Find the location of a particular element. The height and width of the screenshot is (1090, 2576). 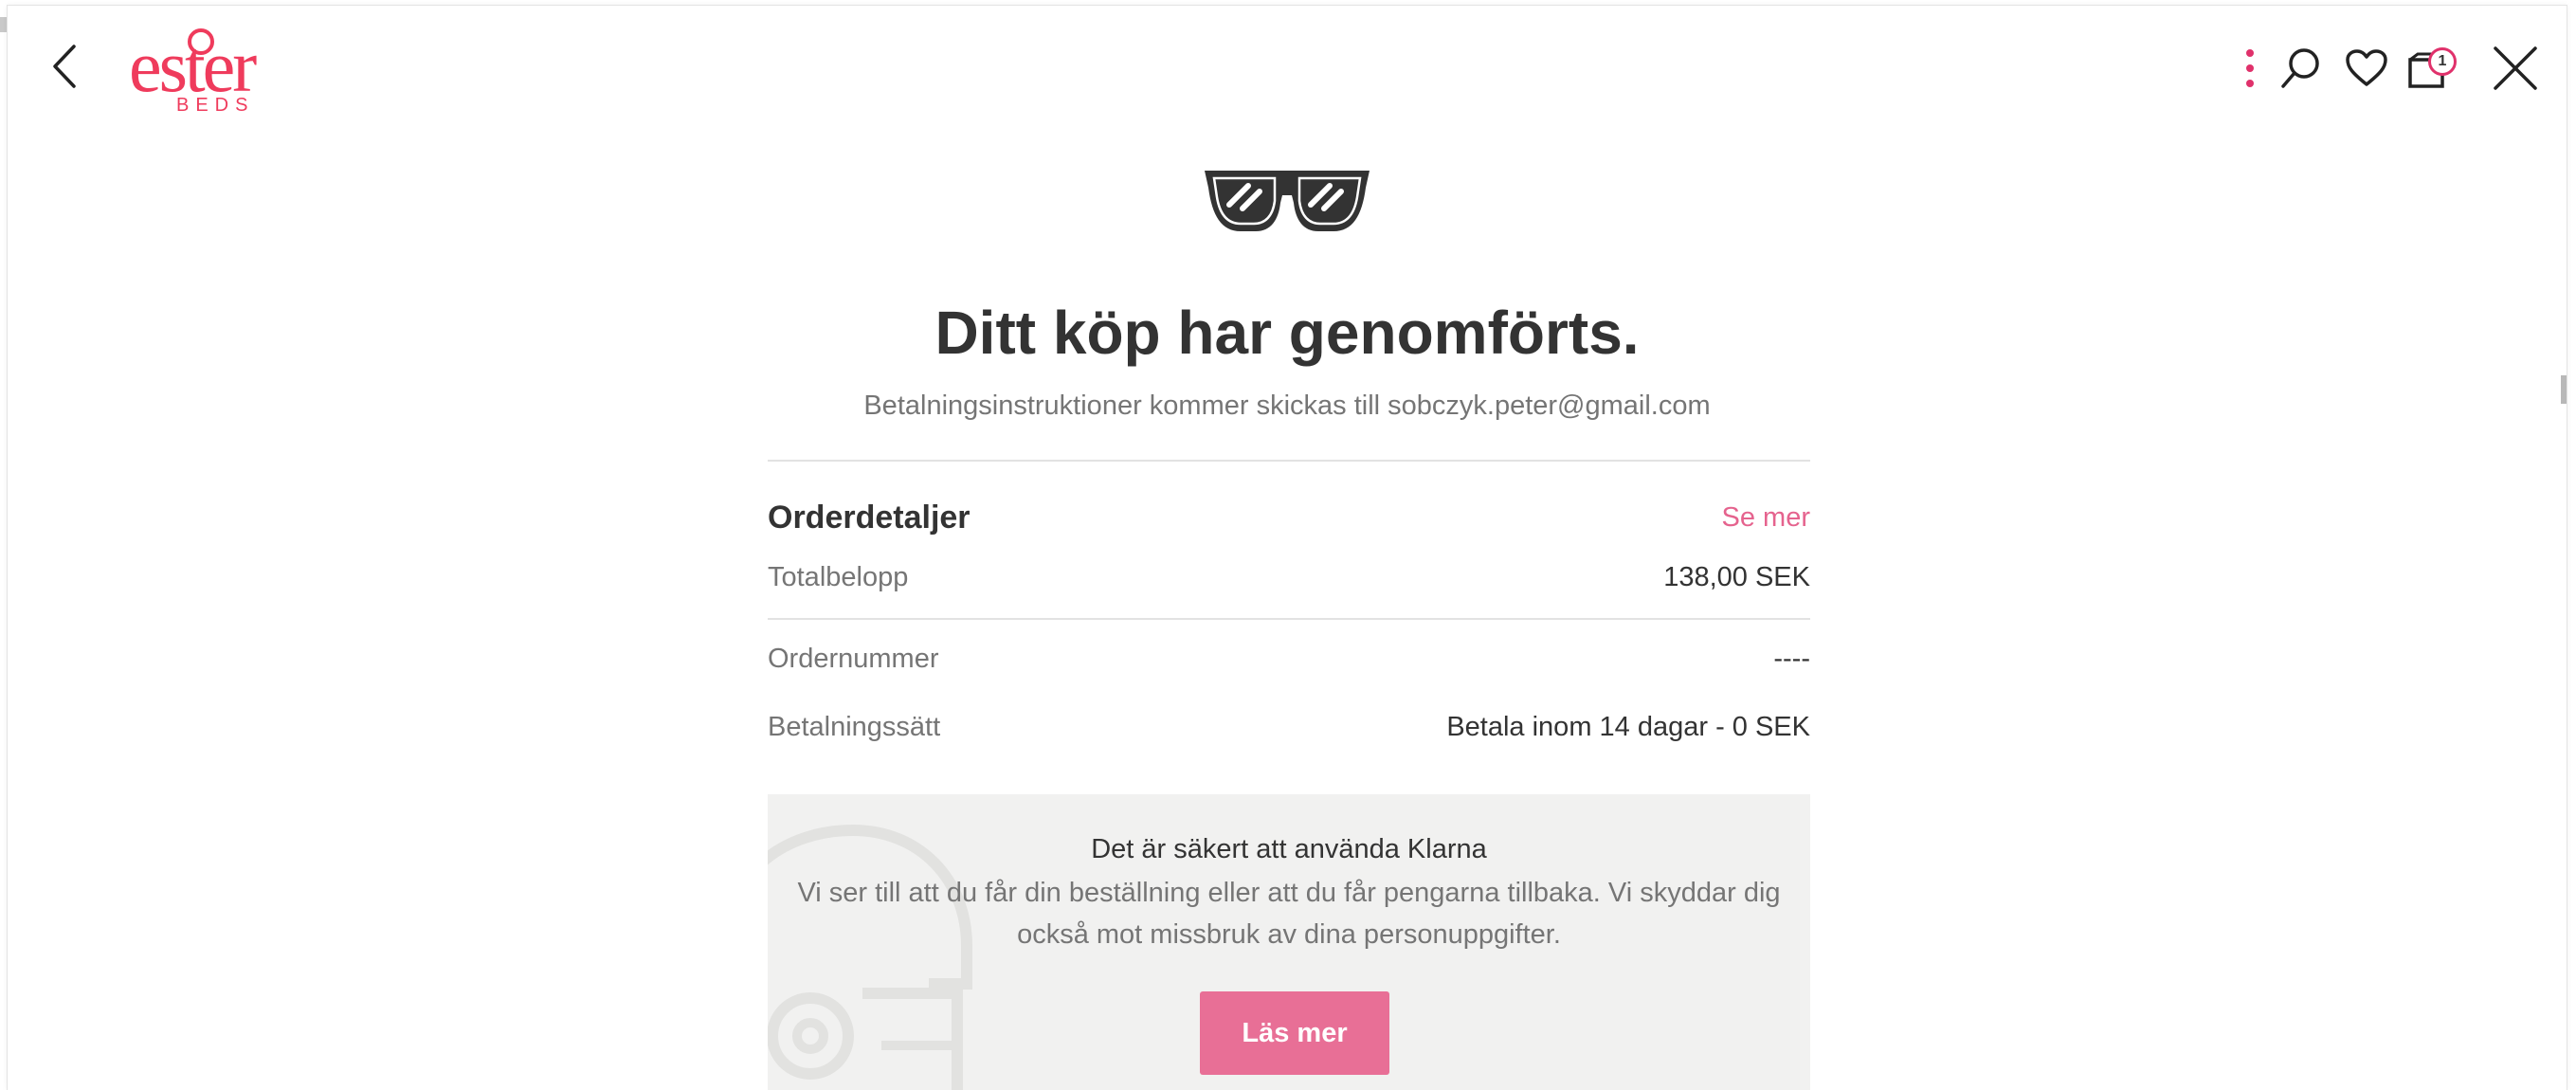

window-corner-mark is located at coordinates (4, 24).